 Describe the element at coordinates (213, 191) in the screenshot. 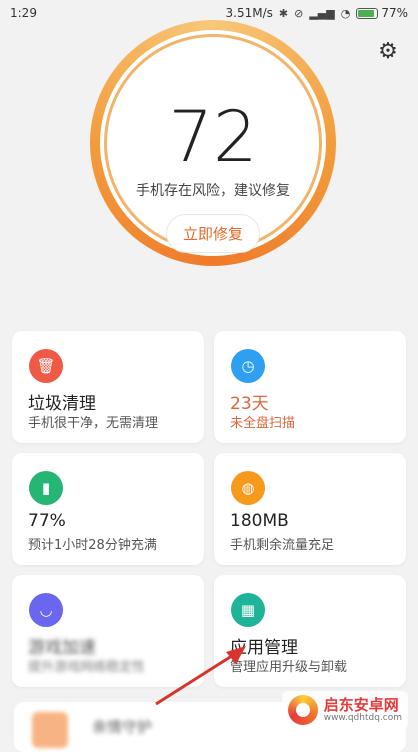

I see `score-subtitle: 手机存在风险，建议修复` at that location.